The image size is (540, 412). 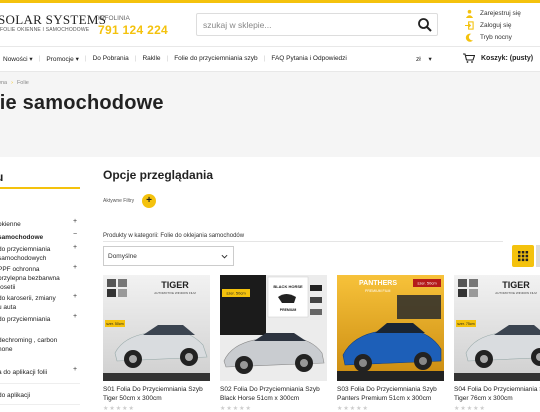 I want to click on grid-view-button, so click(x=523, y=256).